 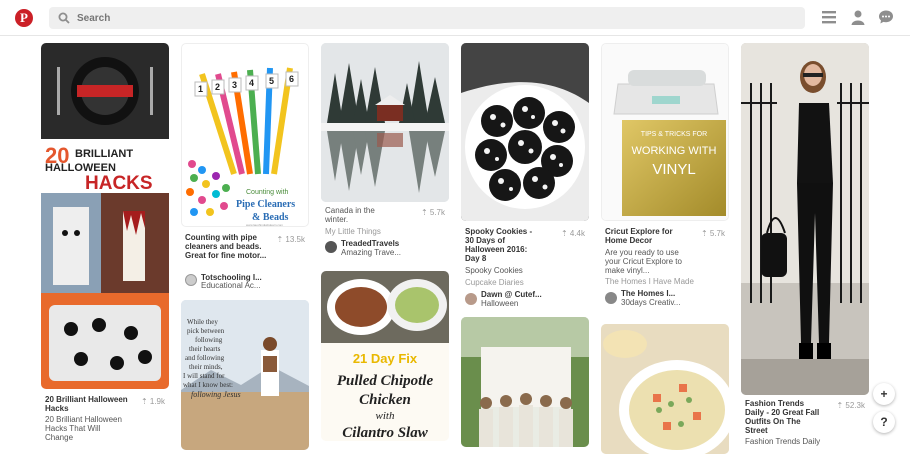 I want to click on messages-icon, so click(x=886, y=17).